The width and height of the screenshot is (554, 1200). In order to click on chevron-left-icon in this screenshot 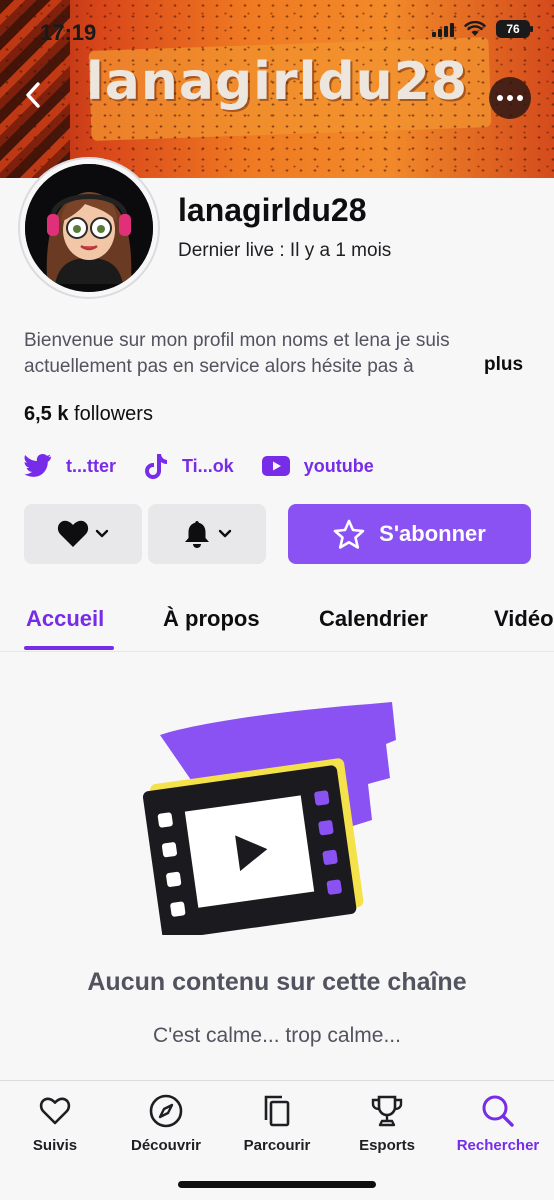, I will do `click(33, 95)`.